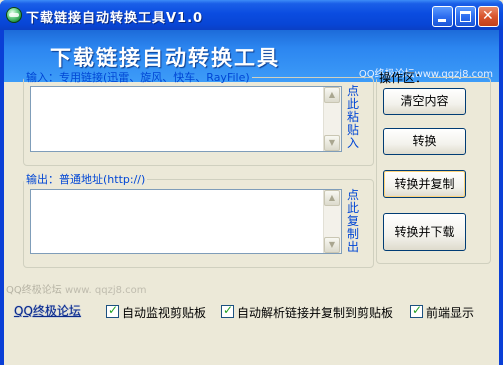 This screenshot has height=365, width=503. I want to click on convert-button: 转换, so click(424, 141).